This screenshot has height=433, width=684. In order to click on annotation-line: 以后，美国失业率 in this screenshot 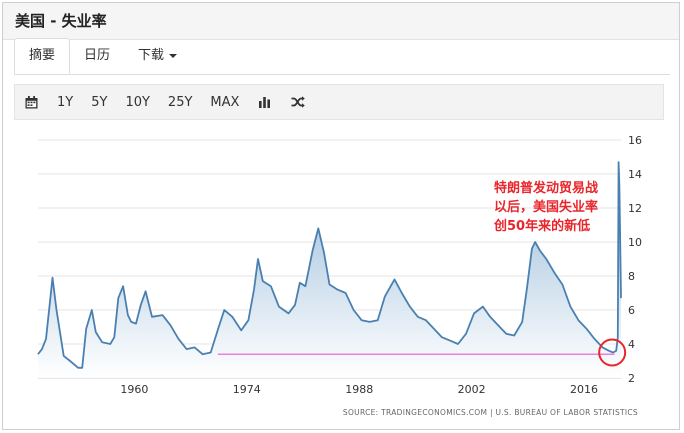, I will do `click(546, 207)`.